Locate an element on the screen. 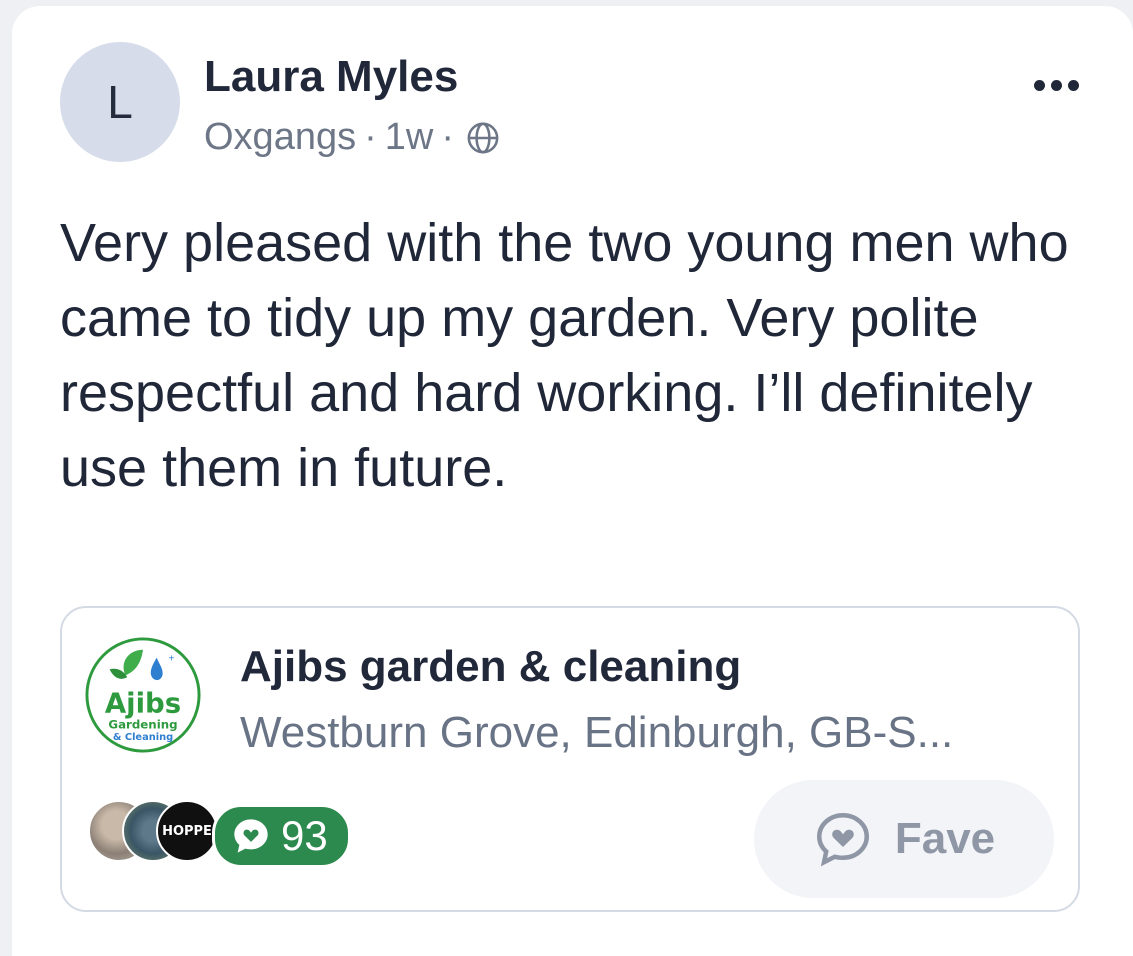 Image resolution: width=1133 pixels, height=956 pixels. business-logo: + Ajibs Gardening & Cleaning is located at coordinates (143, 695).